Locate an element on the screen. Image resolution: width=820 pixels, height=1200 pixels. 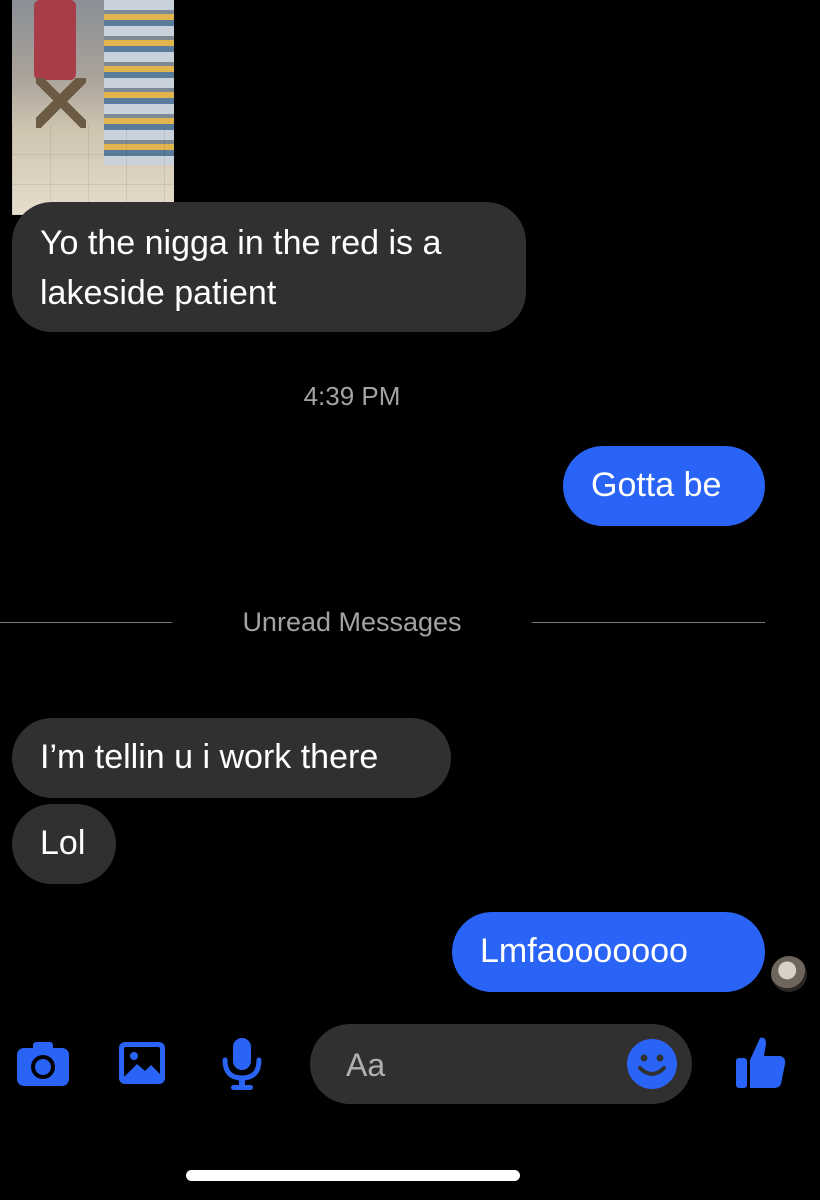
message-text: Lmfaooooooo is located at coordinates (584, 951).